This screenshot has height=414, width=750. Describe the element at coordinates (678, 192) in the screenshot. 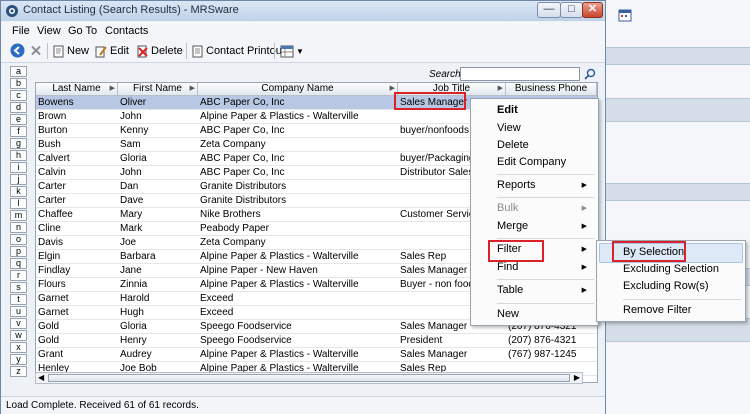

I see `bg-band` at that location.